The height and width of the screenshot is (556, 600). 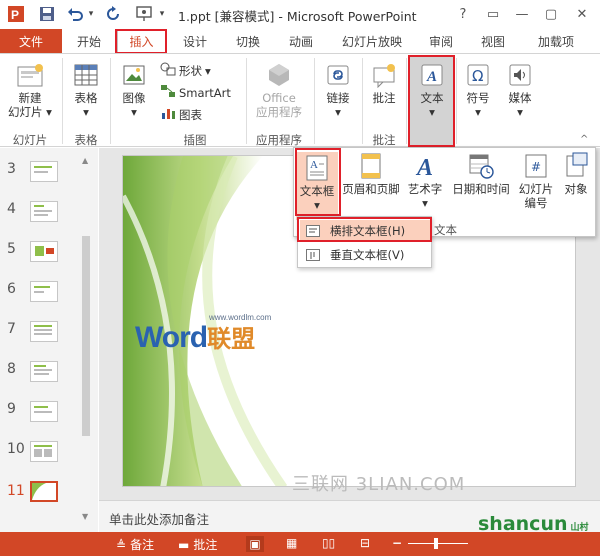 What do you see at coordinates (432, 112) in the screenshot?
I see `text-dropdown-icon: ▾` at bounding box center [432, 112].